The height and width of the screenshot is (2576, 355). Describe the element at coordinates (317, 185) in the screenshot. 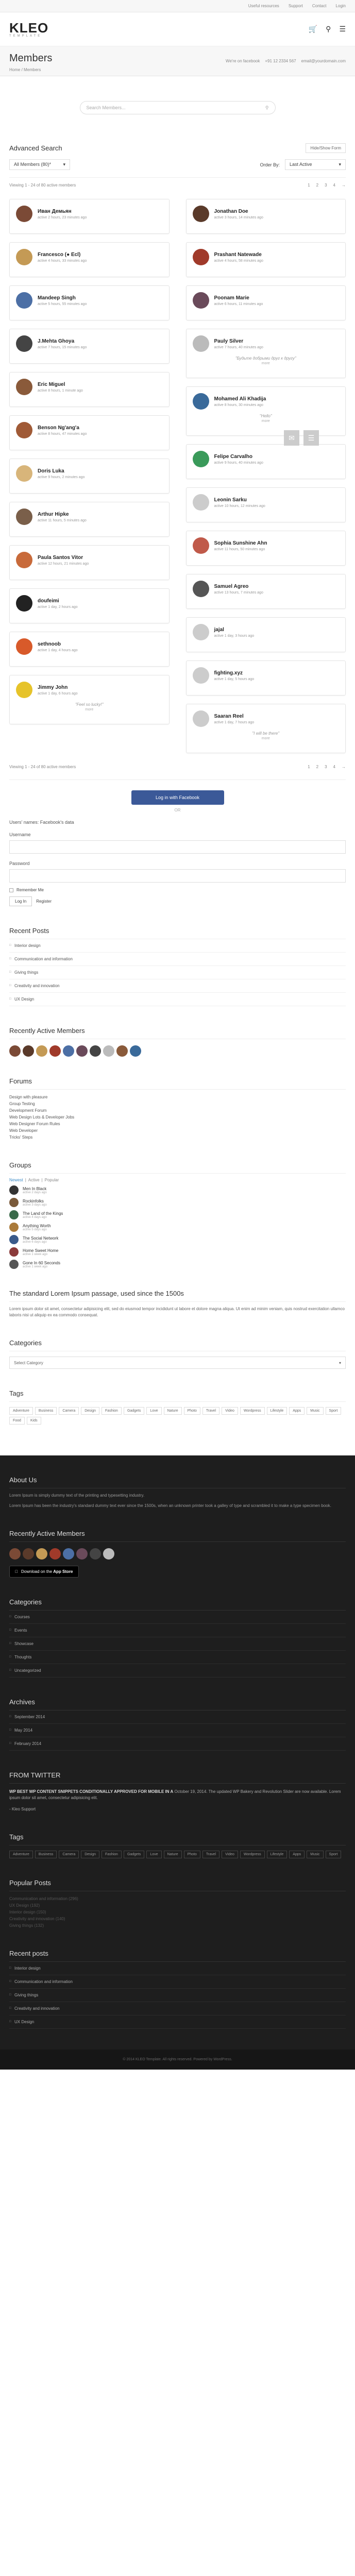

I see `page-link: 2` at that location.